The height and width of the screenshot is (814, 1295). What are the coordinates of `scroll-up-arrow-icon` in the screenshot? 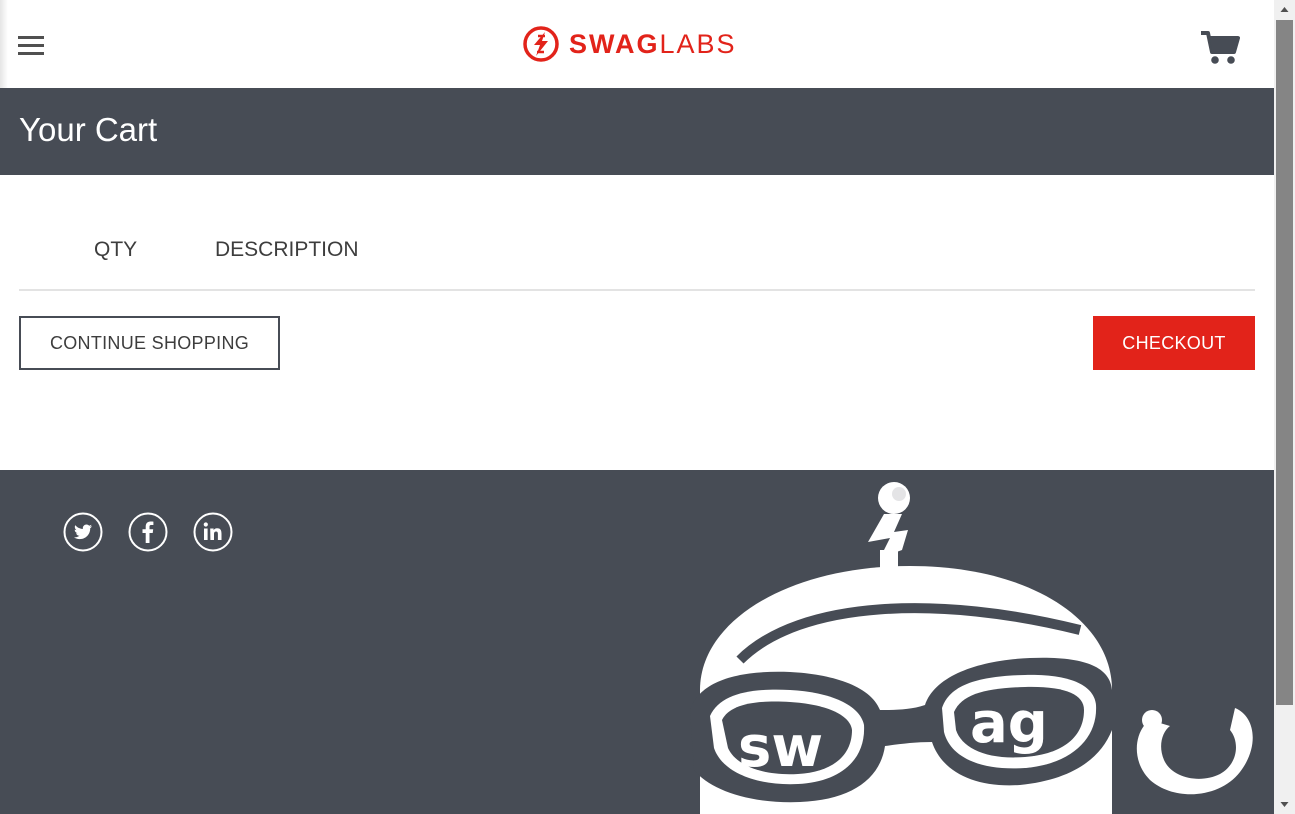 It's located at (1284, 10).